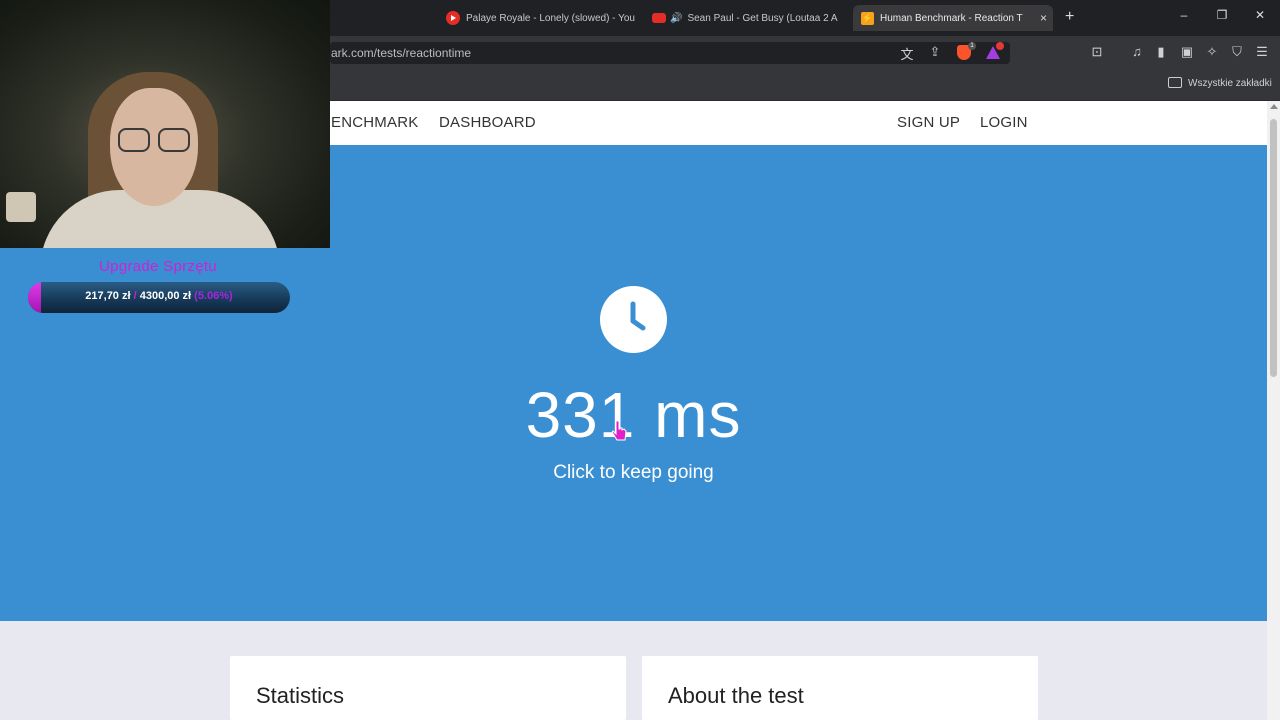 This screenshot has width=1280, height=720. What do you see at coordinates (1237, 52) in the screenshot?
I see `vpn-icon: ⛉` at bounding box center [1237, 52].